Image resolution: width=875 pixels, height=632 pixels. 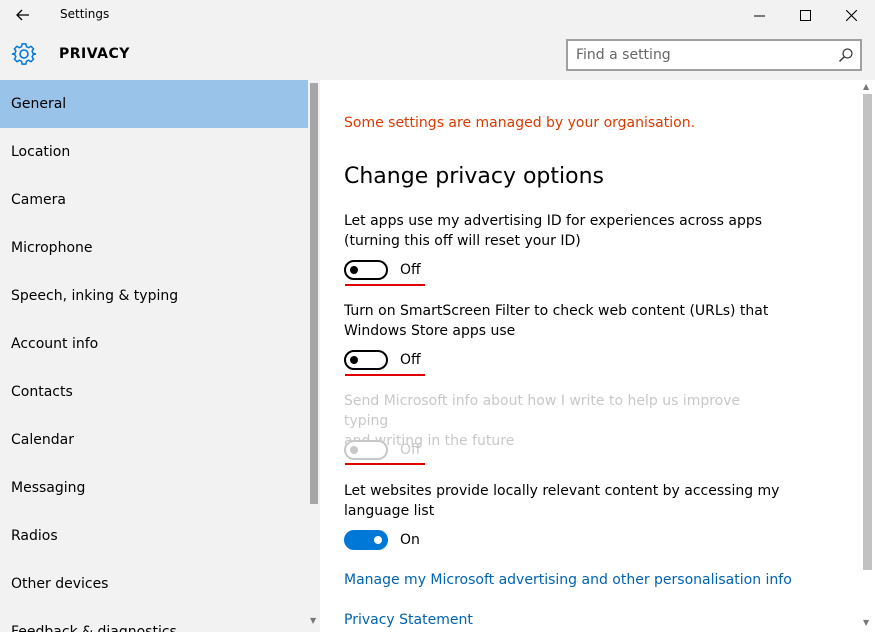 What do you see at coordinates (154, 536) in the screenshot?
I see `sidebar-item-radios: Radios` at bounding box center [154, 536].